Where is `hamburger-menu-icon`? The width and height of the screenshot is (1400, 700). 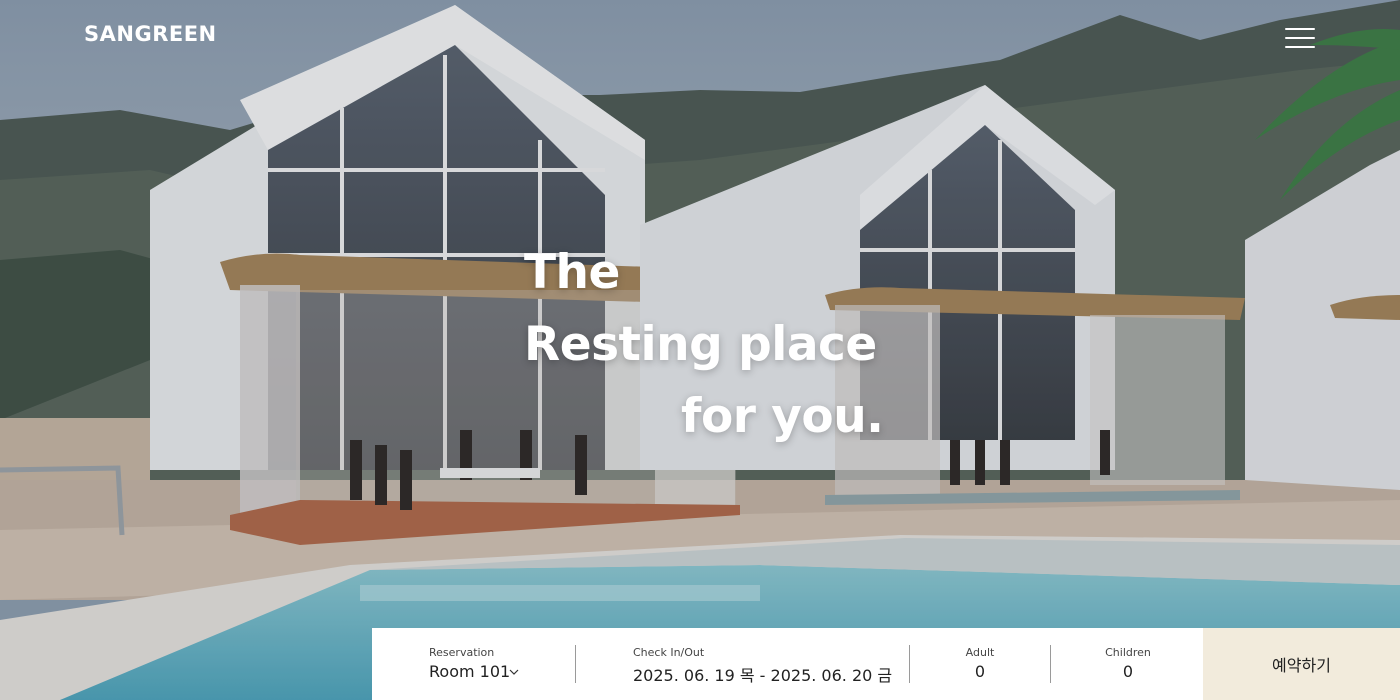 hamburger-menu-icon is located at coordinates (1300, 39).